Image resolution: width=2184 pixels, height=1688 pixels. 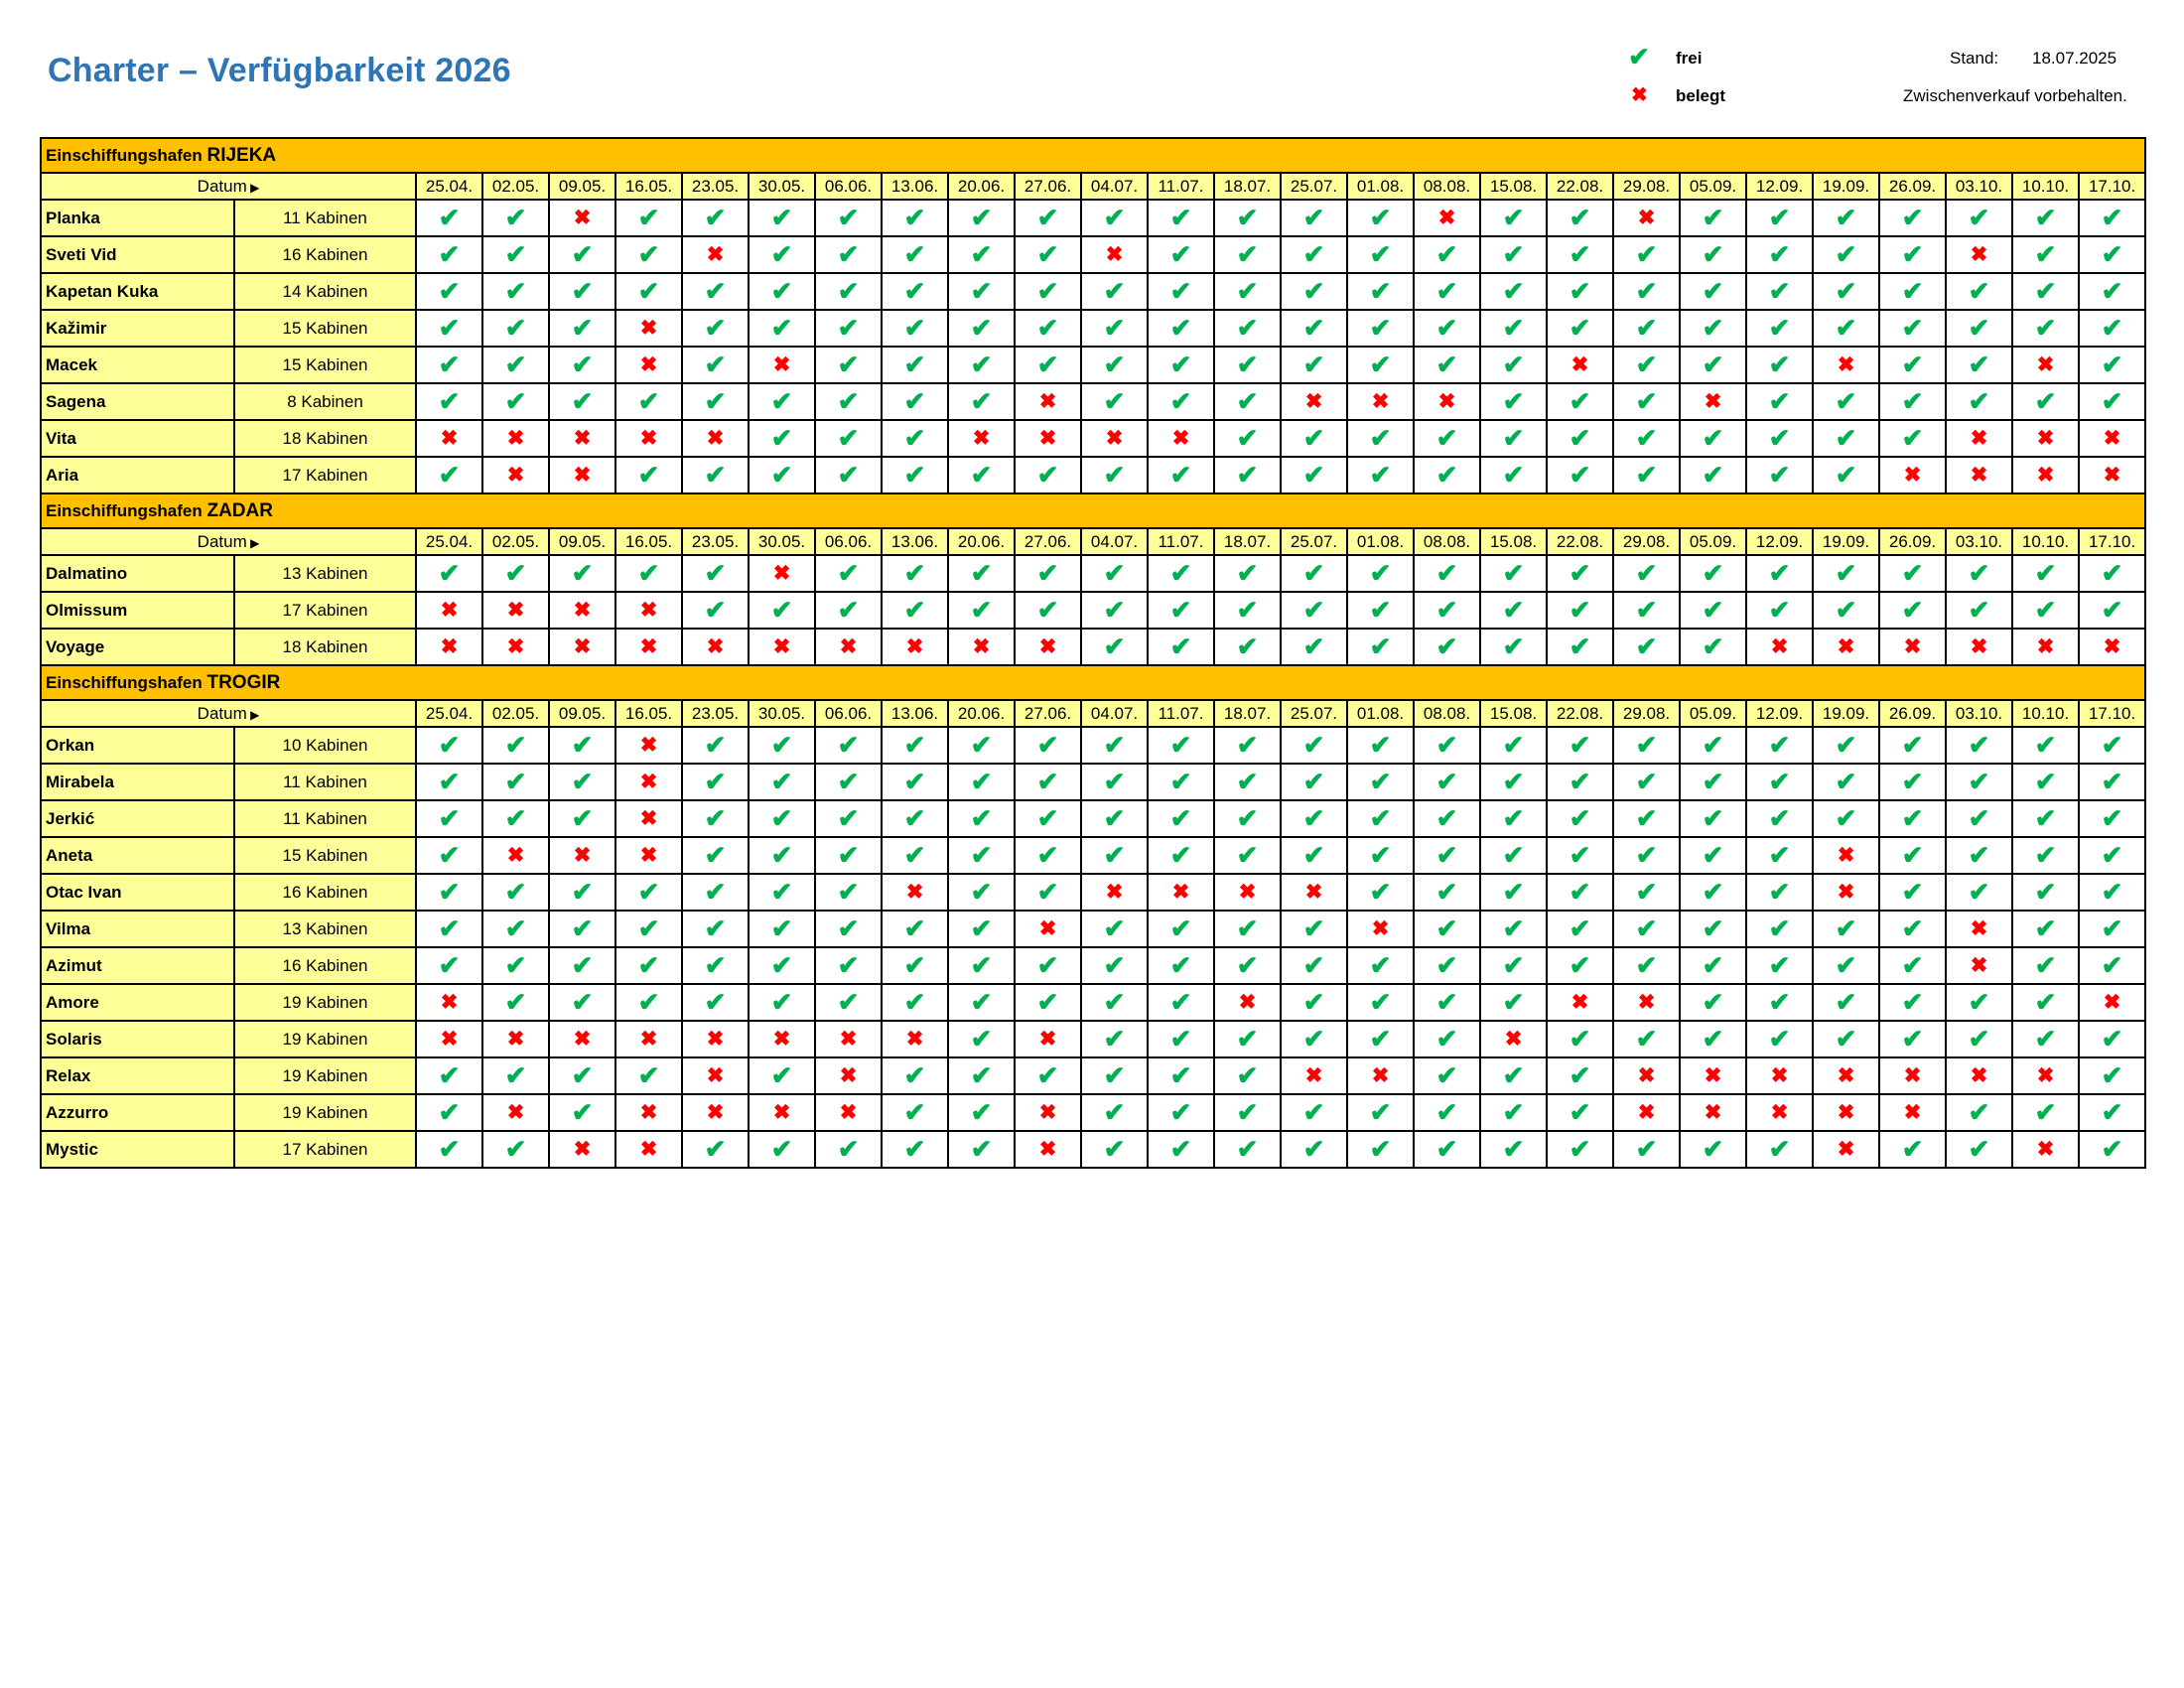 What do you see at coordinates (1713, 186) in the screenshot?
I see `date-header-cell: 05.09.` at bounding box center [1713, 186].